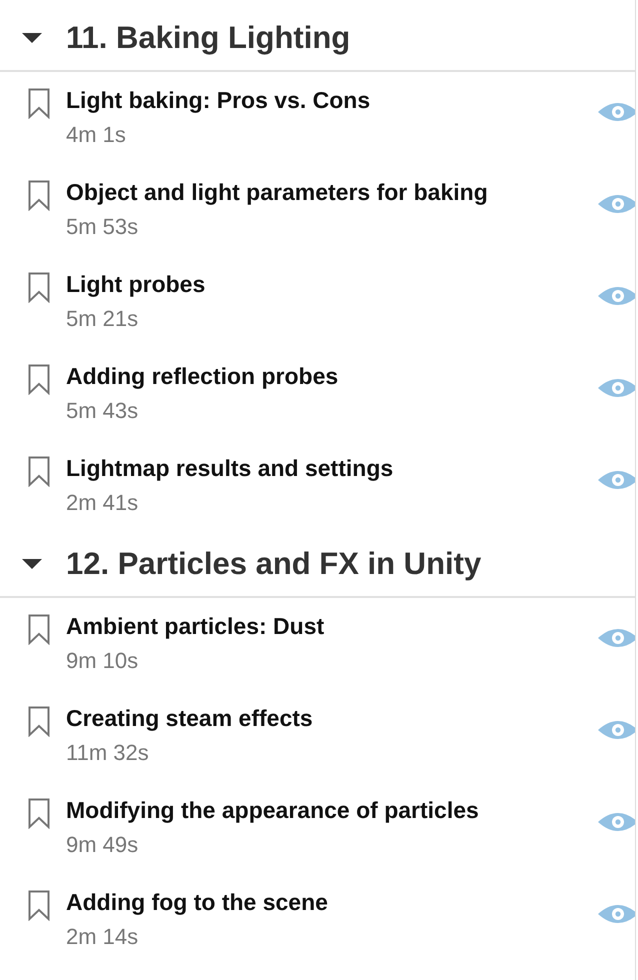  I want to click on lesson-duration: 5m 53s, so click(102, 227).